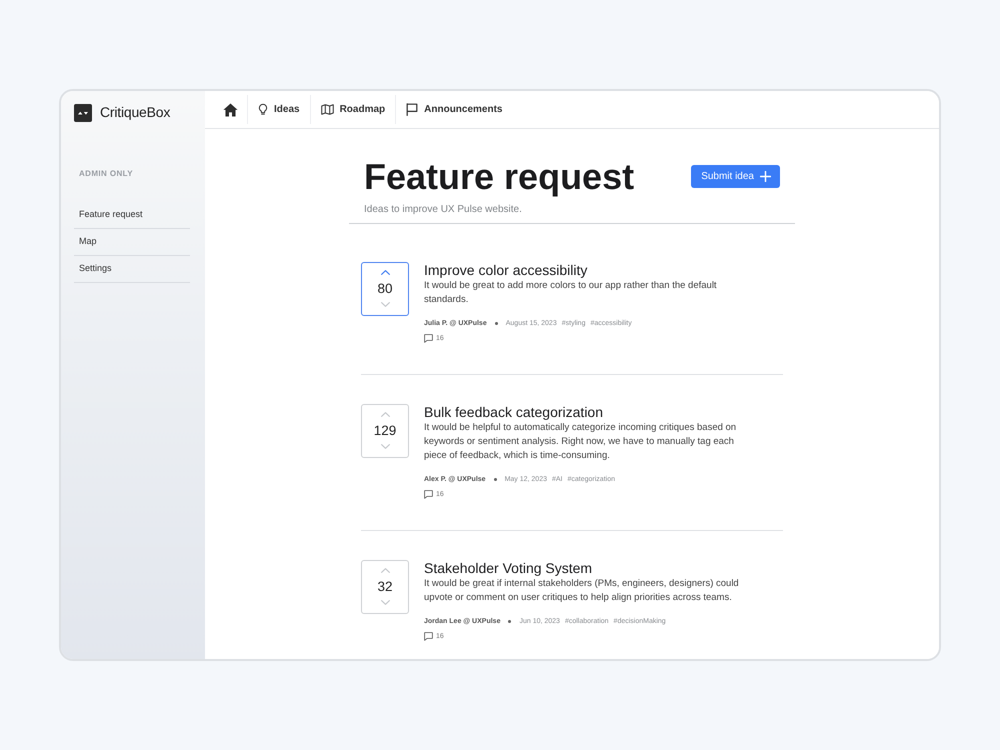  I want to click on flag-icon, so click(412, 109).